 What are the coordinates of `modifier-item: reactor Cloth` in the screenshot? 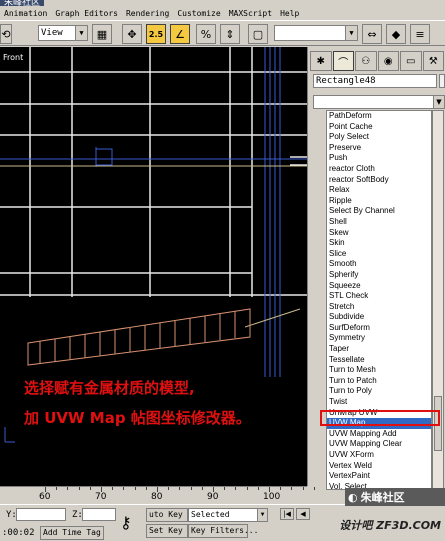 It's located at (379, 169).